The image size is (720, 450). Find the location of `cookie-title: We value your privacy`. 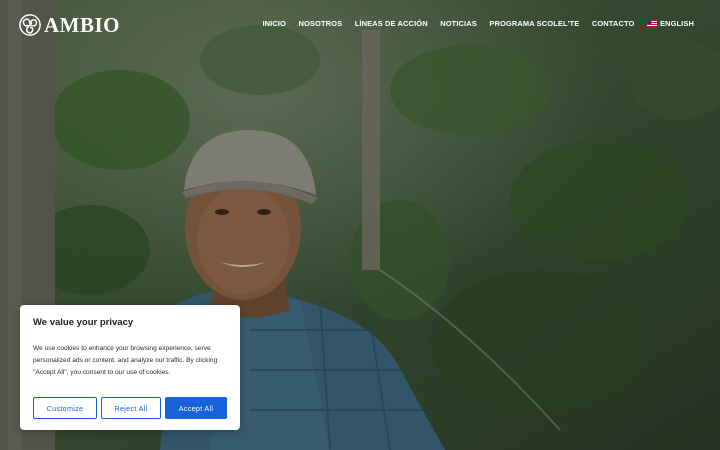

cookie-title: We value your privacy is located at coordinates (83, 322).